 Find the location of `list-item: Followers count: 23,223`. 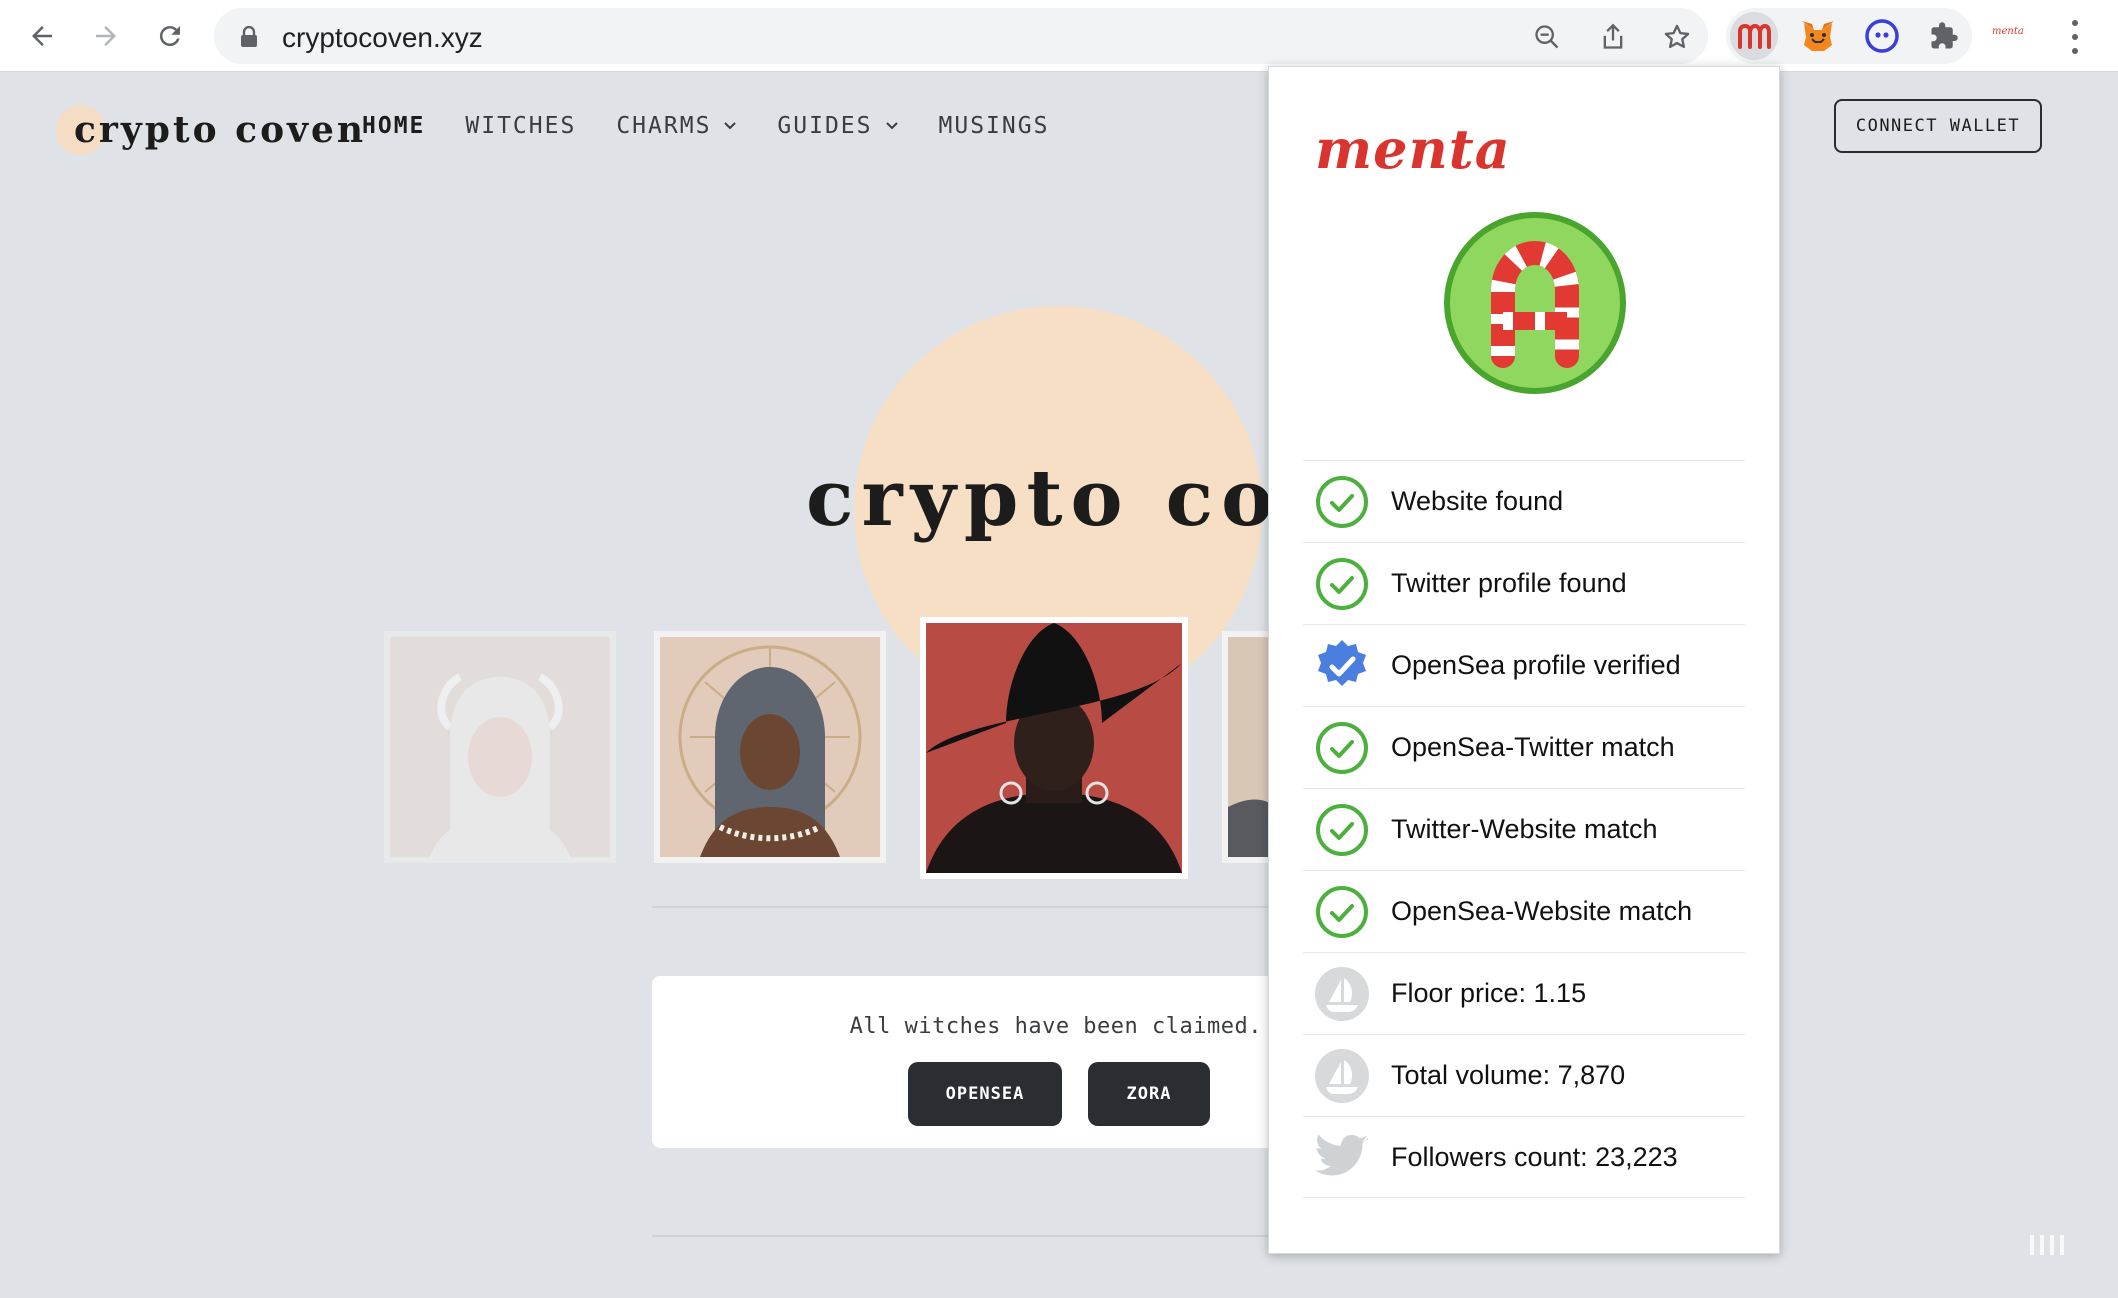

list-item: Followers count: 23,223 is located at coordinates (1524, 1157).